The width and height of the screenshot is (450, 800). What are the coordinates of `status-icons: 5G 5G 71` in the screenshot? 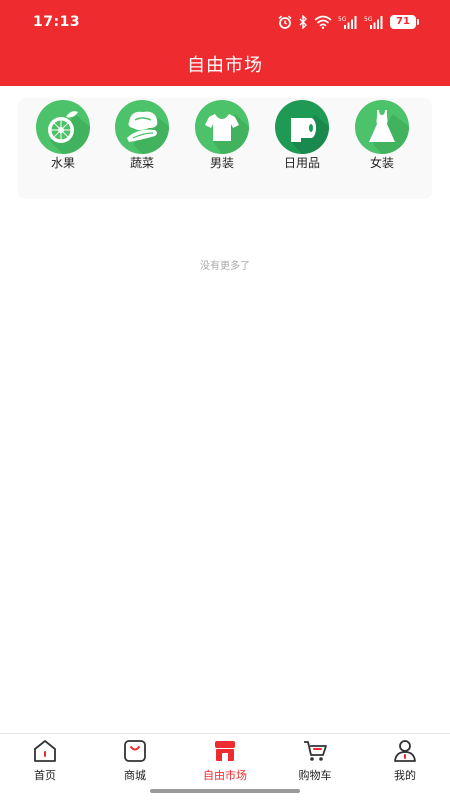 It's located at (348, 22).